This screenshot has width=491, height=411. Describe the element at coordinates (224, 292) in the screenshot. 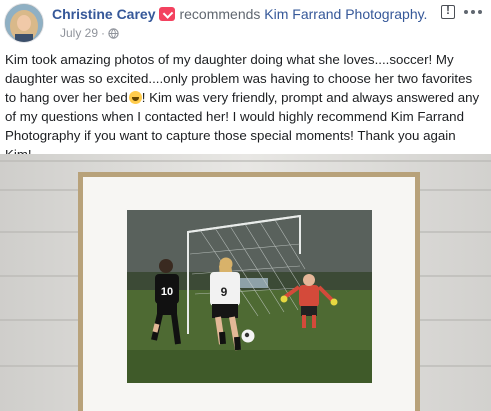

I see `jersey-number-9: 9` at that location.